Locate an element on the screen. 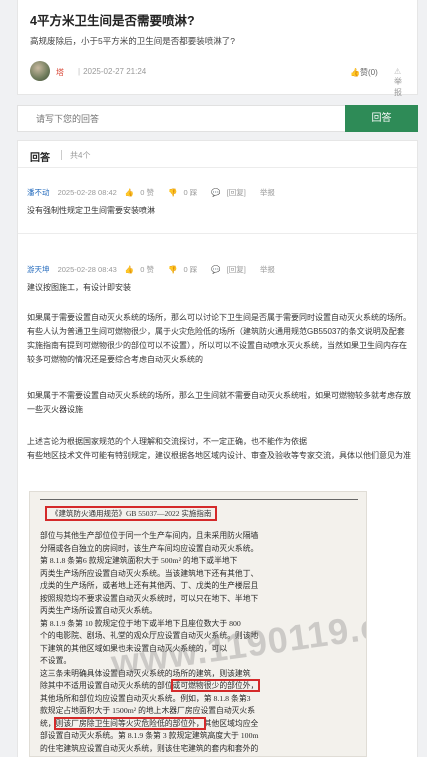 This screenshot has height=757, width=427. scan-line: 的住宅建筑应设置自动灭火系统，则该住宅建筑的套内和套外的 is located at coordinates (149, 748).